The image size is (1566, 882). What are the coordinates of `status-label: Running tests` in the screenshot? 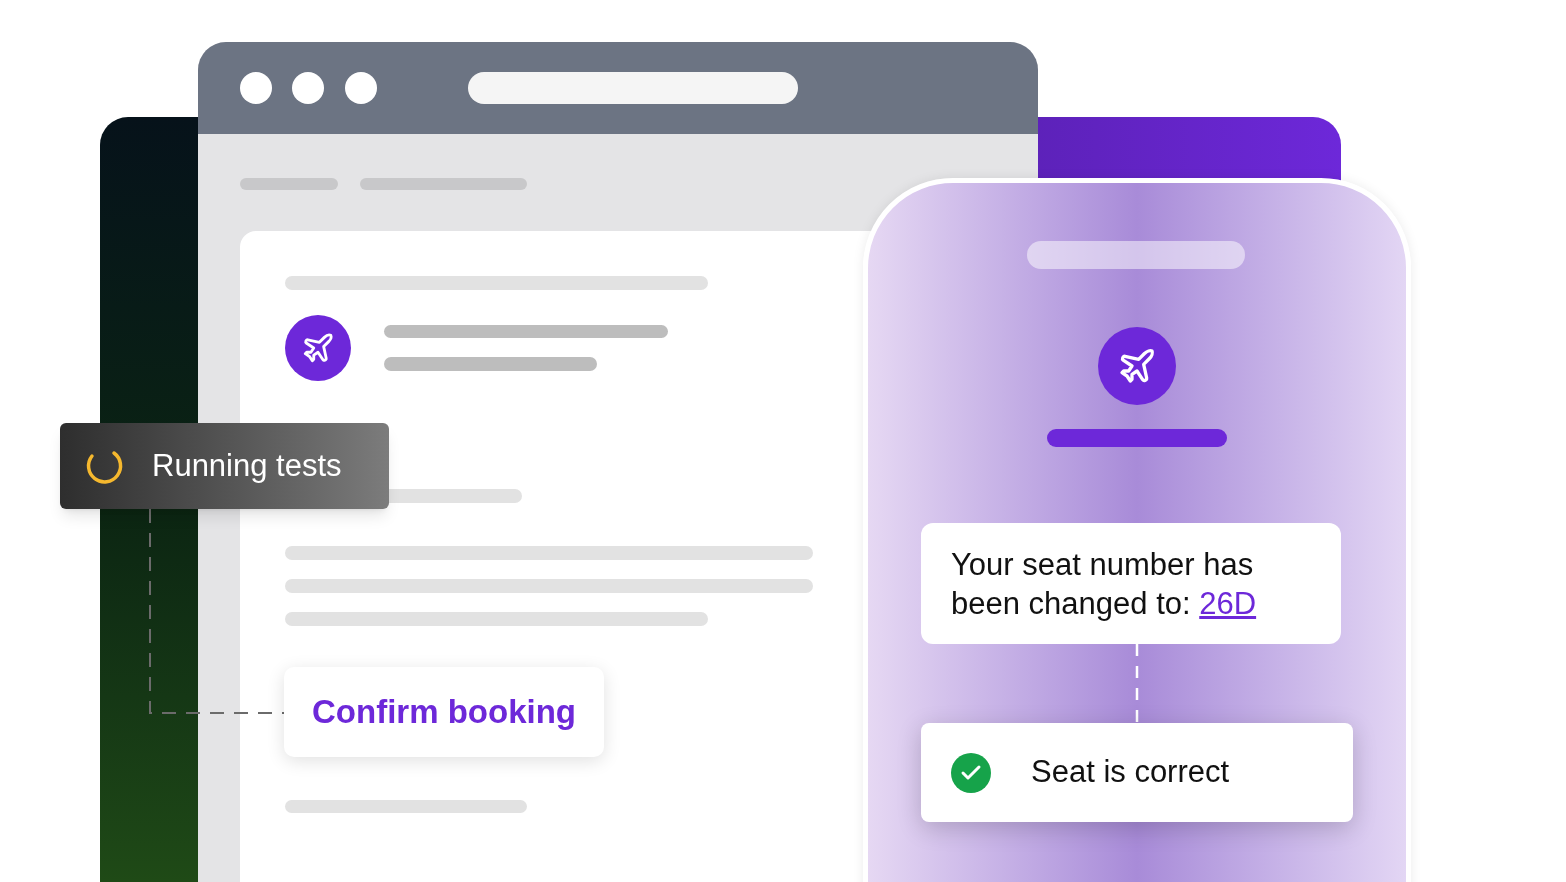 It's located at (247, 465).